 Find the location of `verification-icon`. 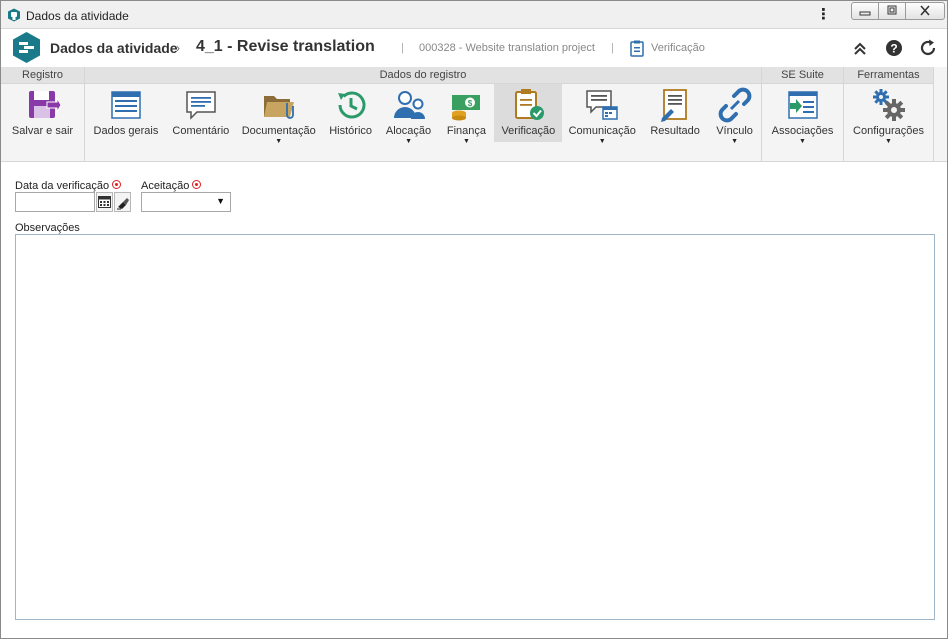

verification-icon is located at coordinates (530, 104).